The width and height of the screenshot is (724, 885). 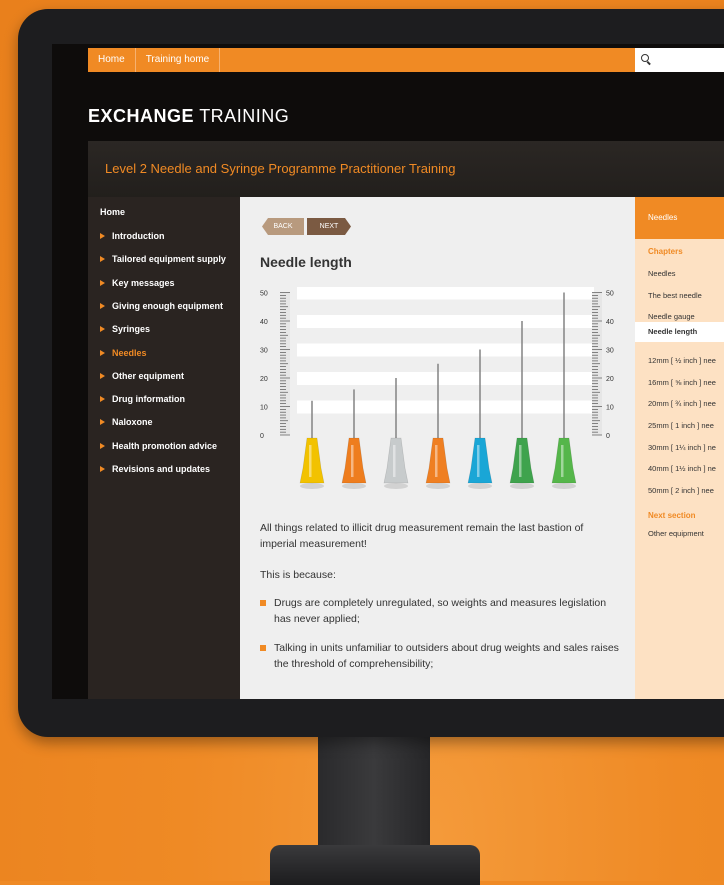 What do you see at coordinates (672, 515) in the screenshot?
I see `next-section-label: Next section` at bounding box center [672, 515].